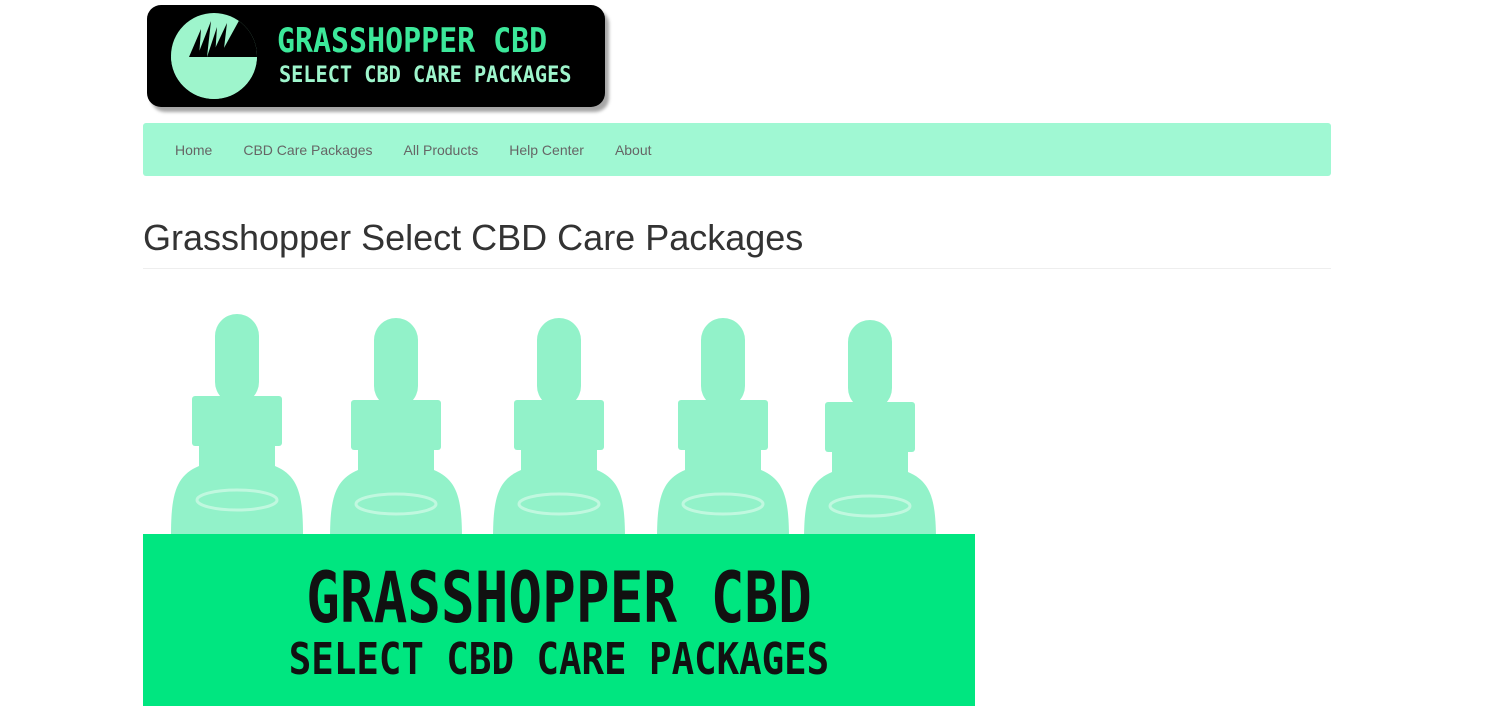 The height and width of the screenshot is (707, 1500). Describe the element at coordinates (559, 659) in the screenshot. I see `hero-banner-subtitle: SELECT CBD CARE PACKAGES` at that location.